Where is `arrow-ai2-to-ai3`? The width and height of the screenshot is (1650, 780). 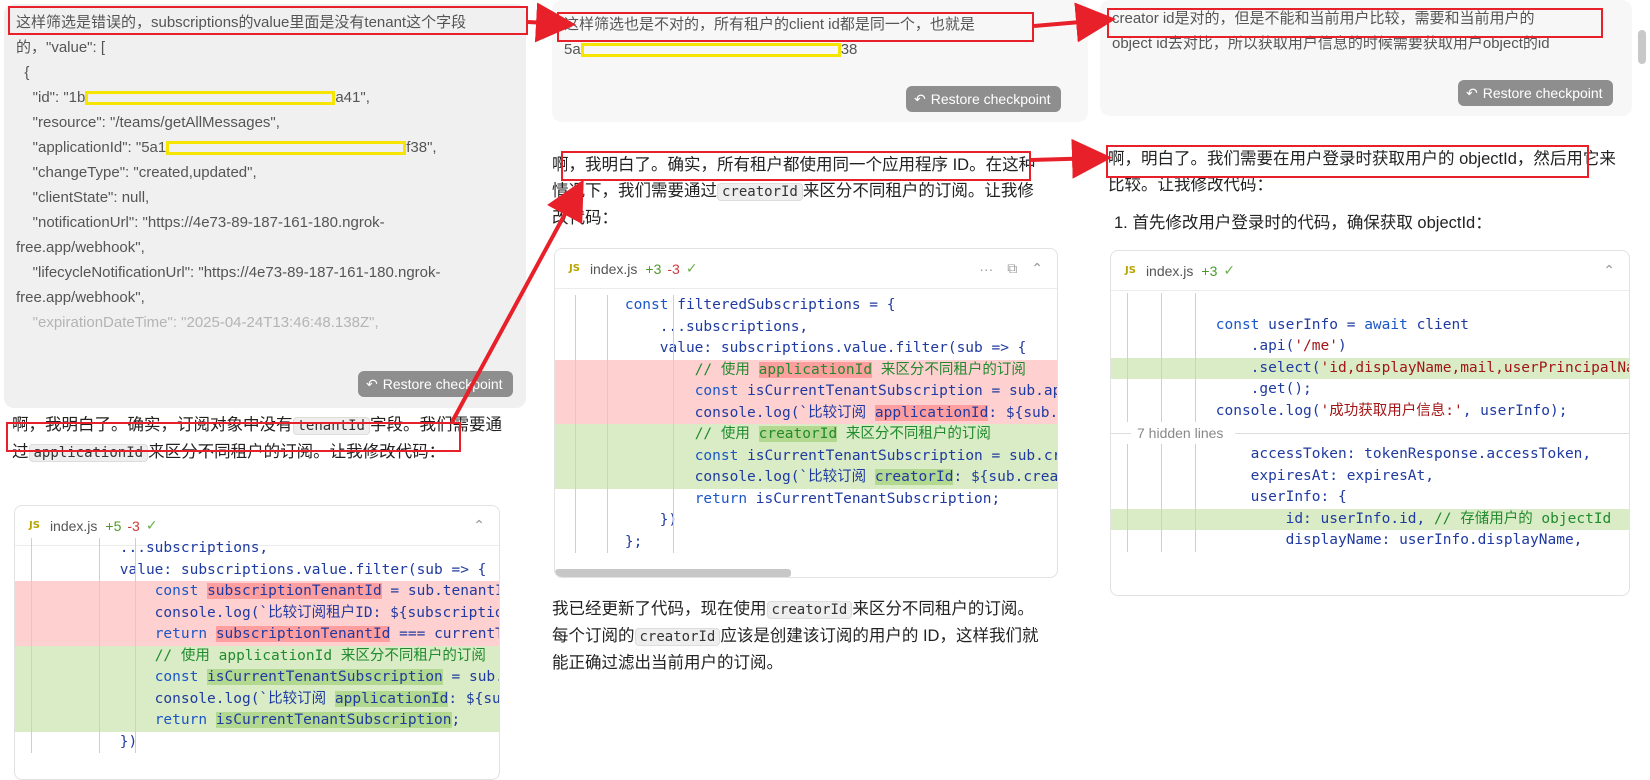 arrow-ai2-to-ai3 is located at coordinates (1071, 158).